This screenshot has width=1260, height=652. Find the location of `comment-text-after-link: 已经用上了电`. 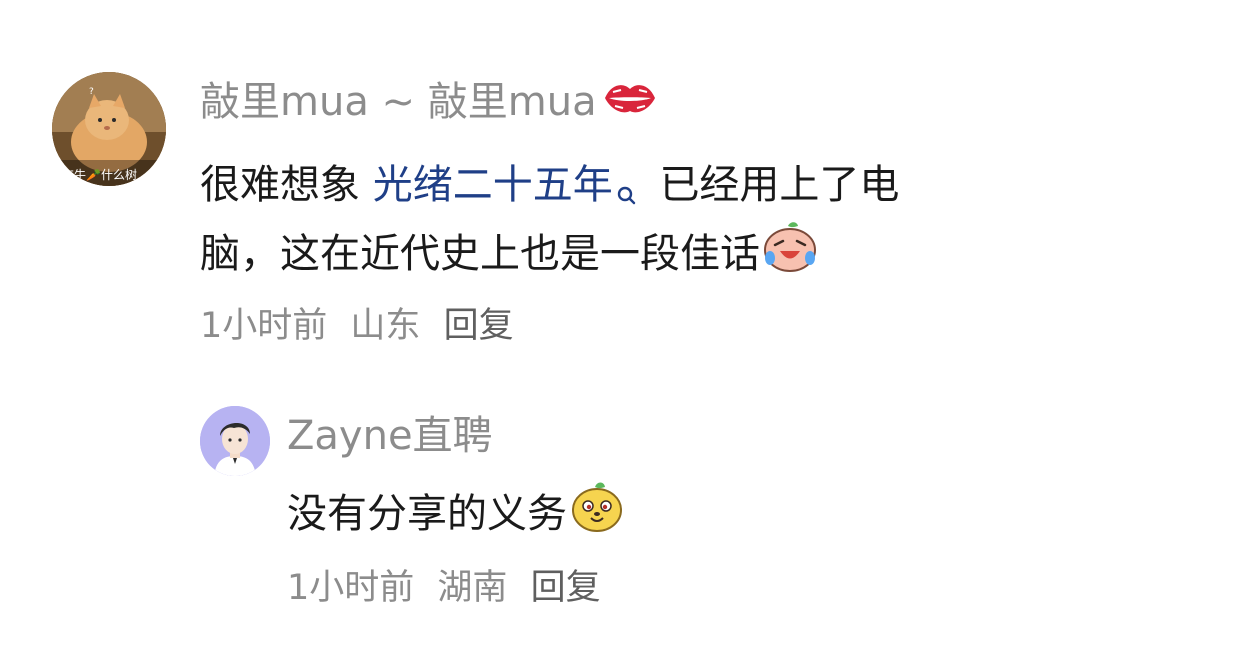

comment-text-after-link: 已经用上了电 is located at coordinates (779, 185).